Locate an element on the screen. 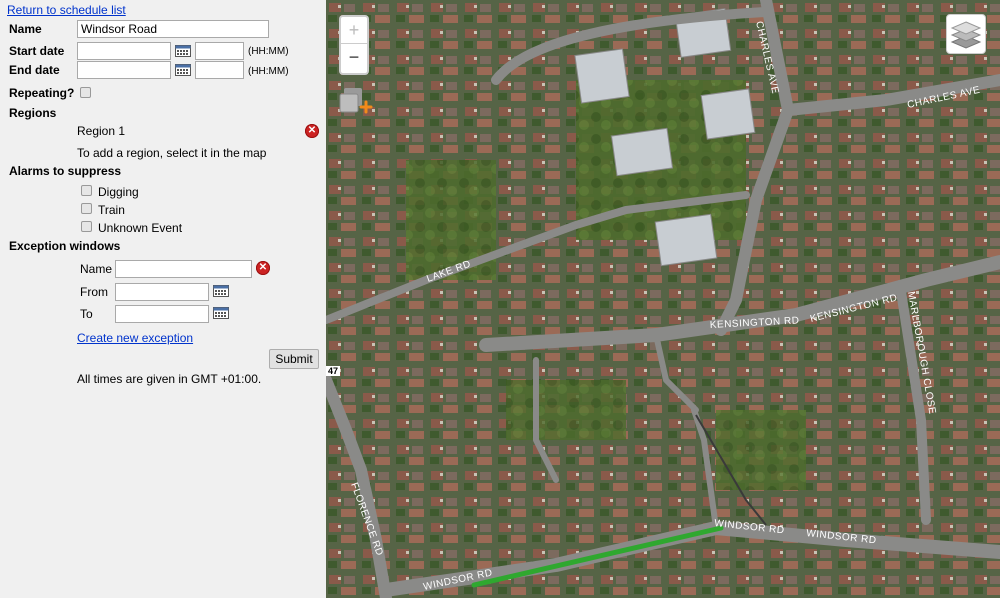 The image size is (1000, 598). name-label: Name is located at coordinates (25, 29).